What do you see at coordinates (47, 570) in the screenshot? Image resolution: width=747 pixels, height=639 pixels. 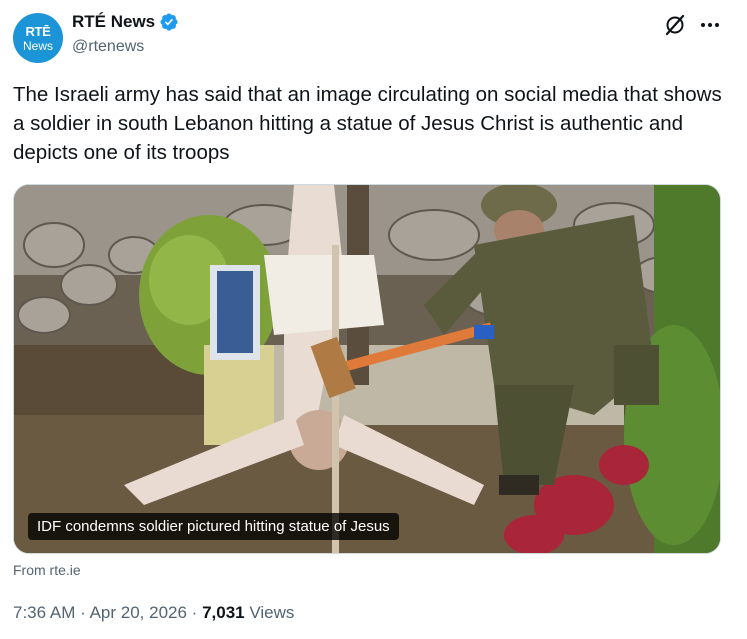 I see `link-source: From rte.ie` at bounding box center [47, 570].